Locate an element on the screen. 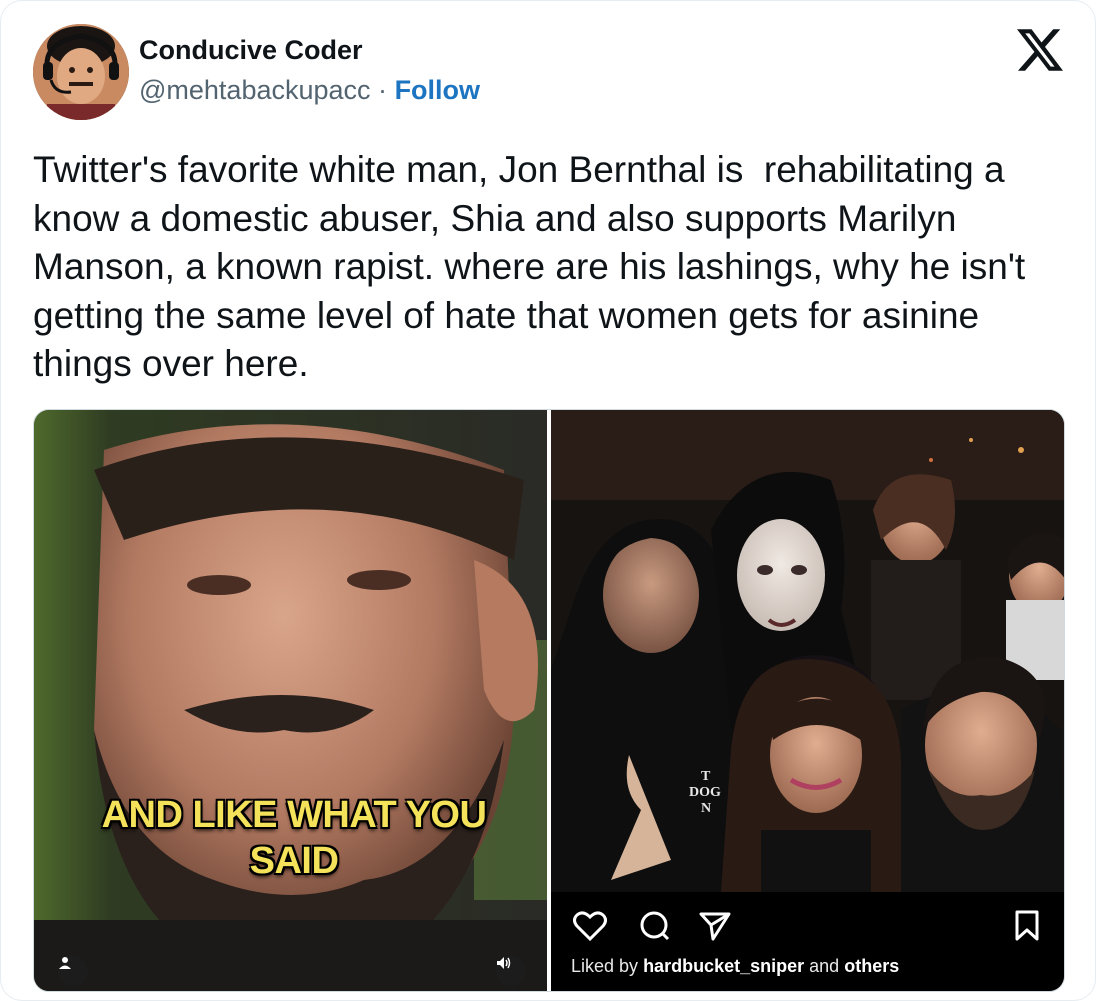 Image resolution: width=1096 pixels, height=1001 pixels. liked-by-text: Liked by hardbucket_sniper and others is located at coordinates (735, 966).